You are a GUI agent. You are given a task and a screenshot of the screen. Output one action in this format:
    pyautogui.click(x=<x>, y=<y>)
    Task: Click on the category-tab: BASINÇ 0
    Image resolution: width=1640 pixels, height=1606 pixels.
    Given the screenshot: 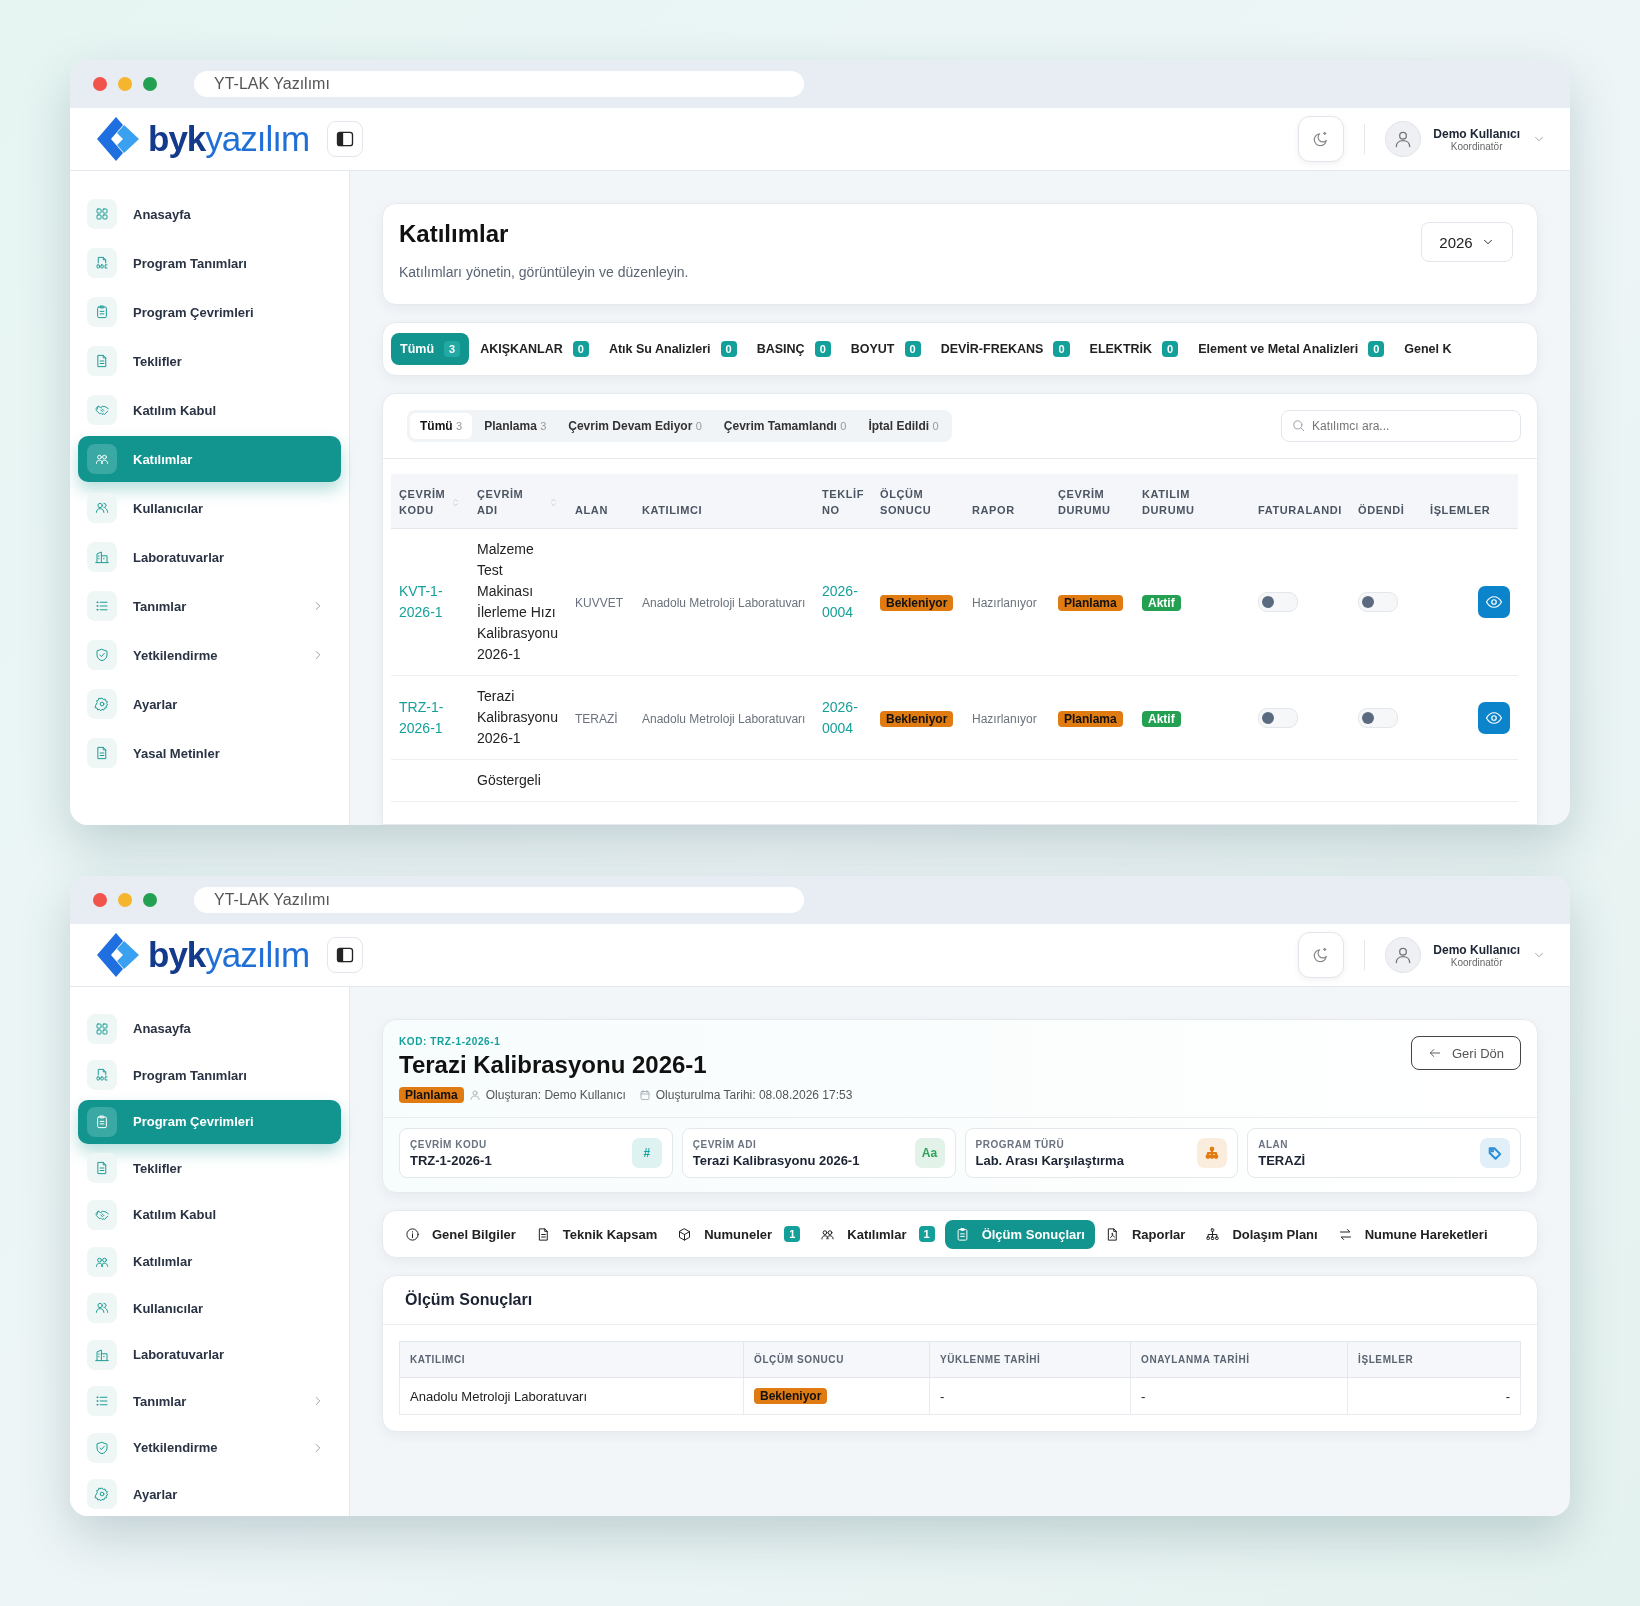 What is the action you would take?
    pyautogui.click(x=793, y=349)
    